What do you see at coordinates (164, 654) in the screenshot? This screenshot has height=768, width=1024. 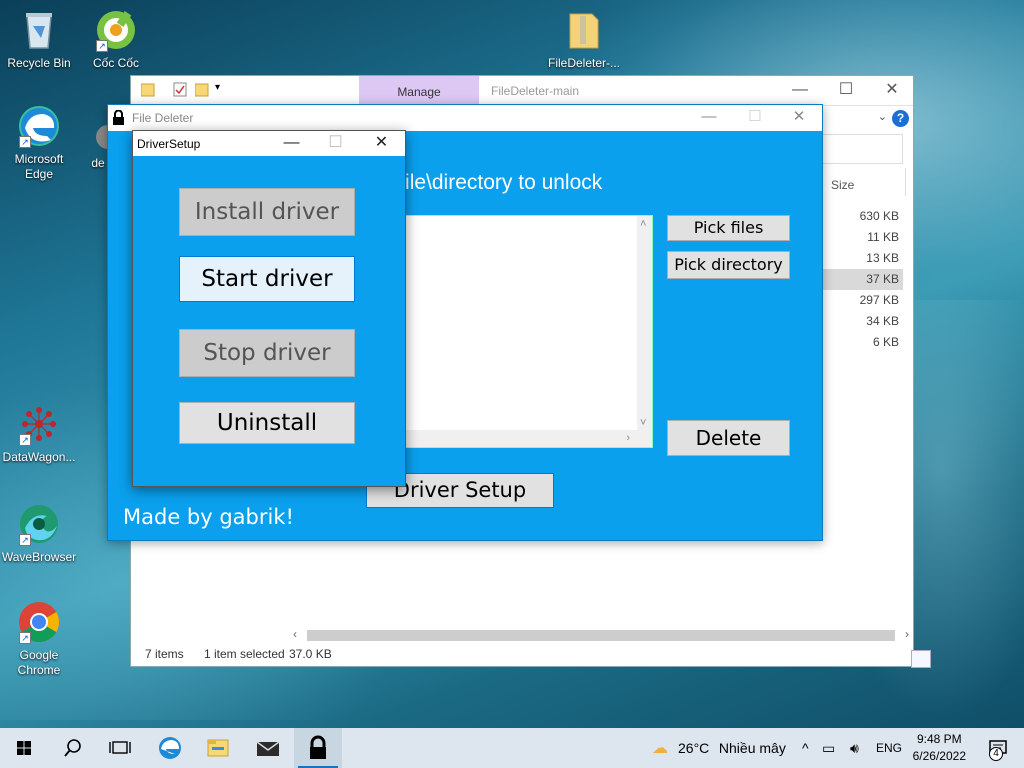 I see `status-item-count: 7 items` at bounding box center [164, 654].